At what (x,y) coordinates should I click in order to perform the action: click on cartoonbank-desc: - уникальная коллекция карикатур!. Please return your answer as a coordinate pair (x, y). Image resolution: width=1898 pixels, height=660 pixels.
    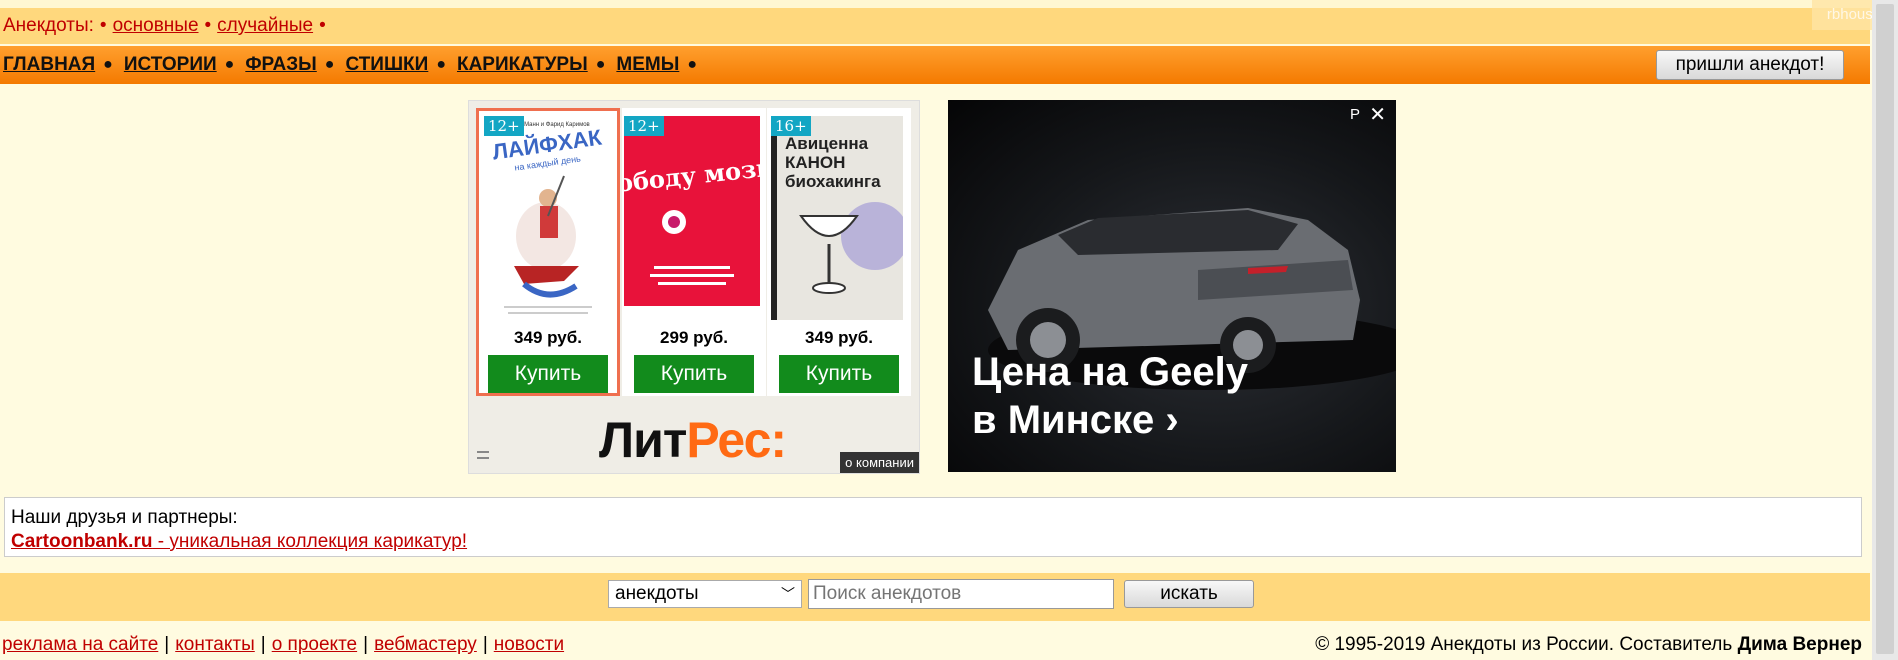
    Looking at the image, I should click on (310, 541).